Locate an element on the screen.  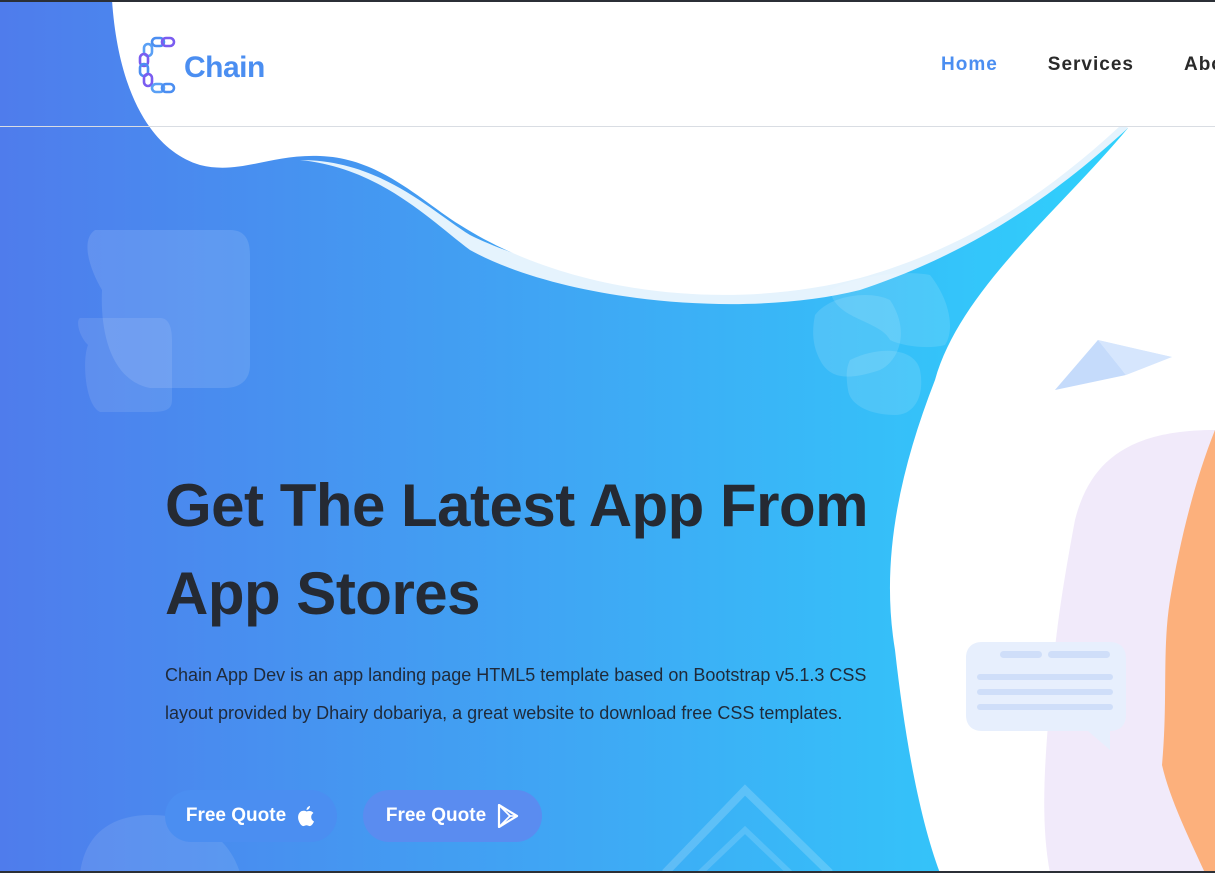
chain-logo-icon is located at coordinates (159, 67).